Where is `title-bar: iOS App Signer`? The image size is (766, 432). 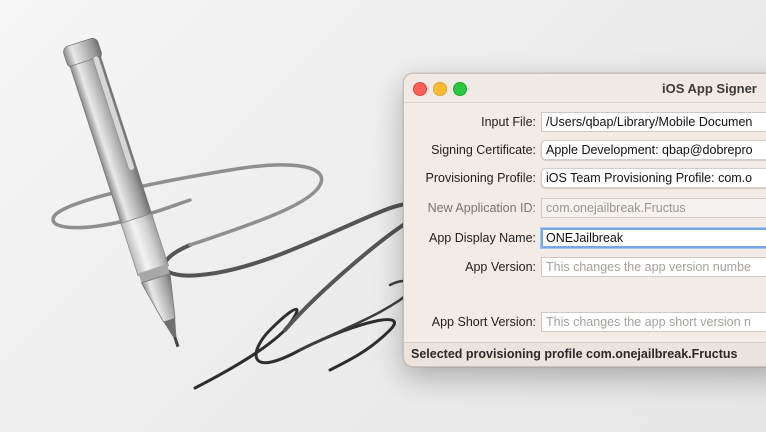
title-bar: iOS App Signer is located at coordinates (585, 88).